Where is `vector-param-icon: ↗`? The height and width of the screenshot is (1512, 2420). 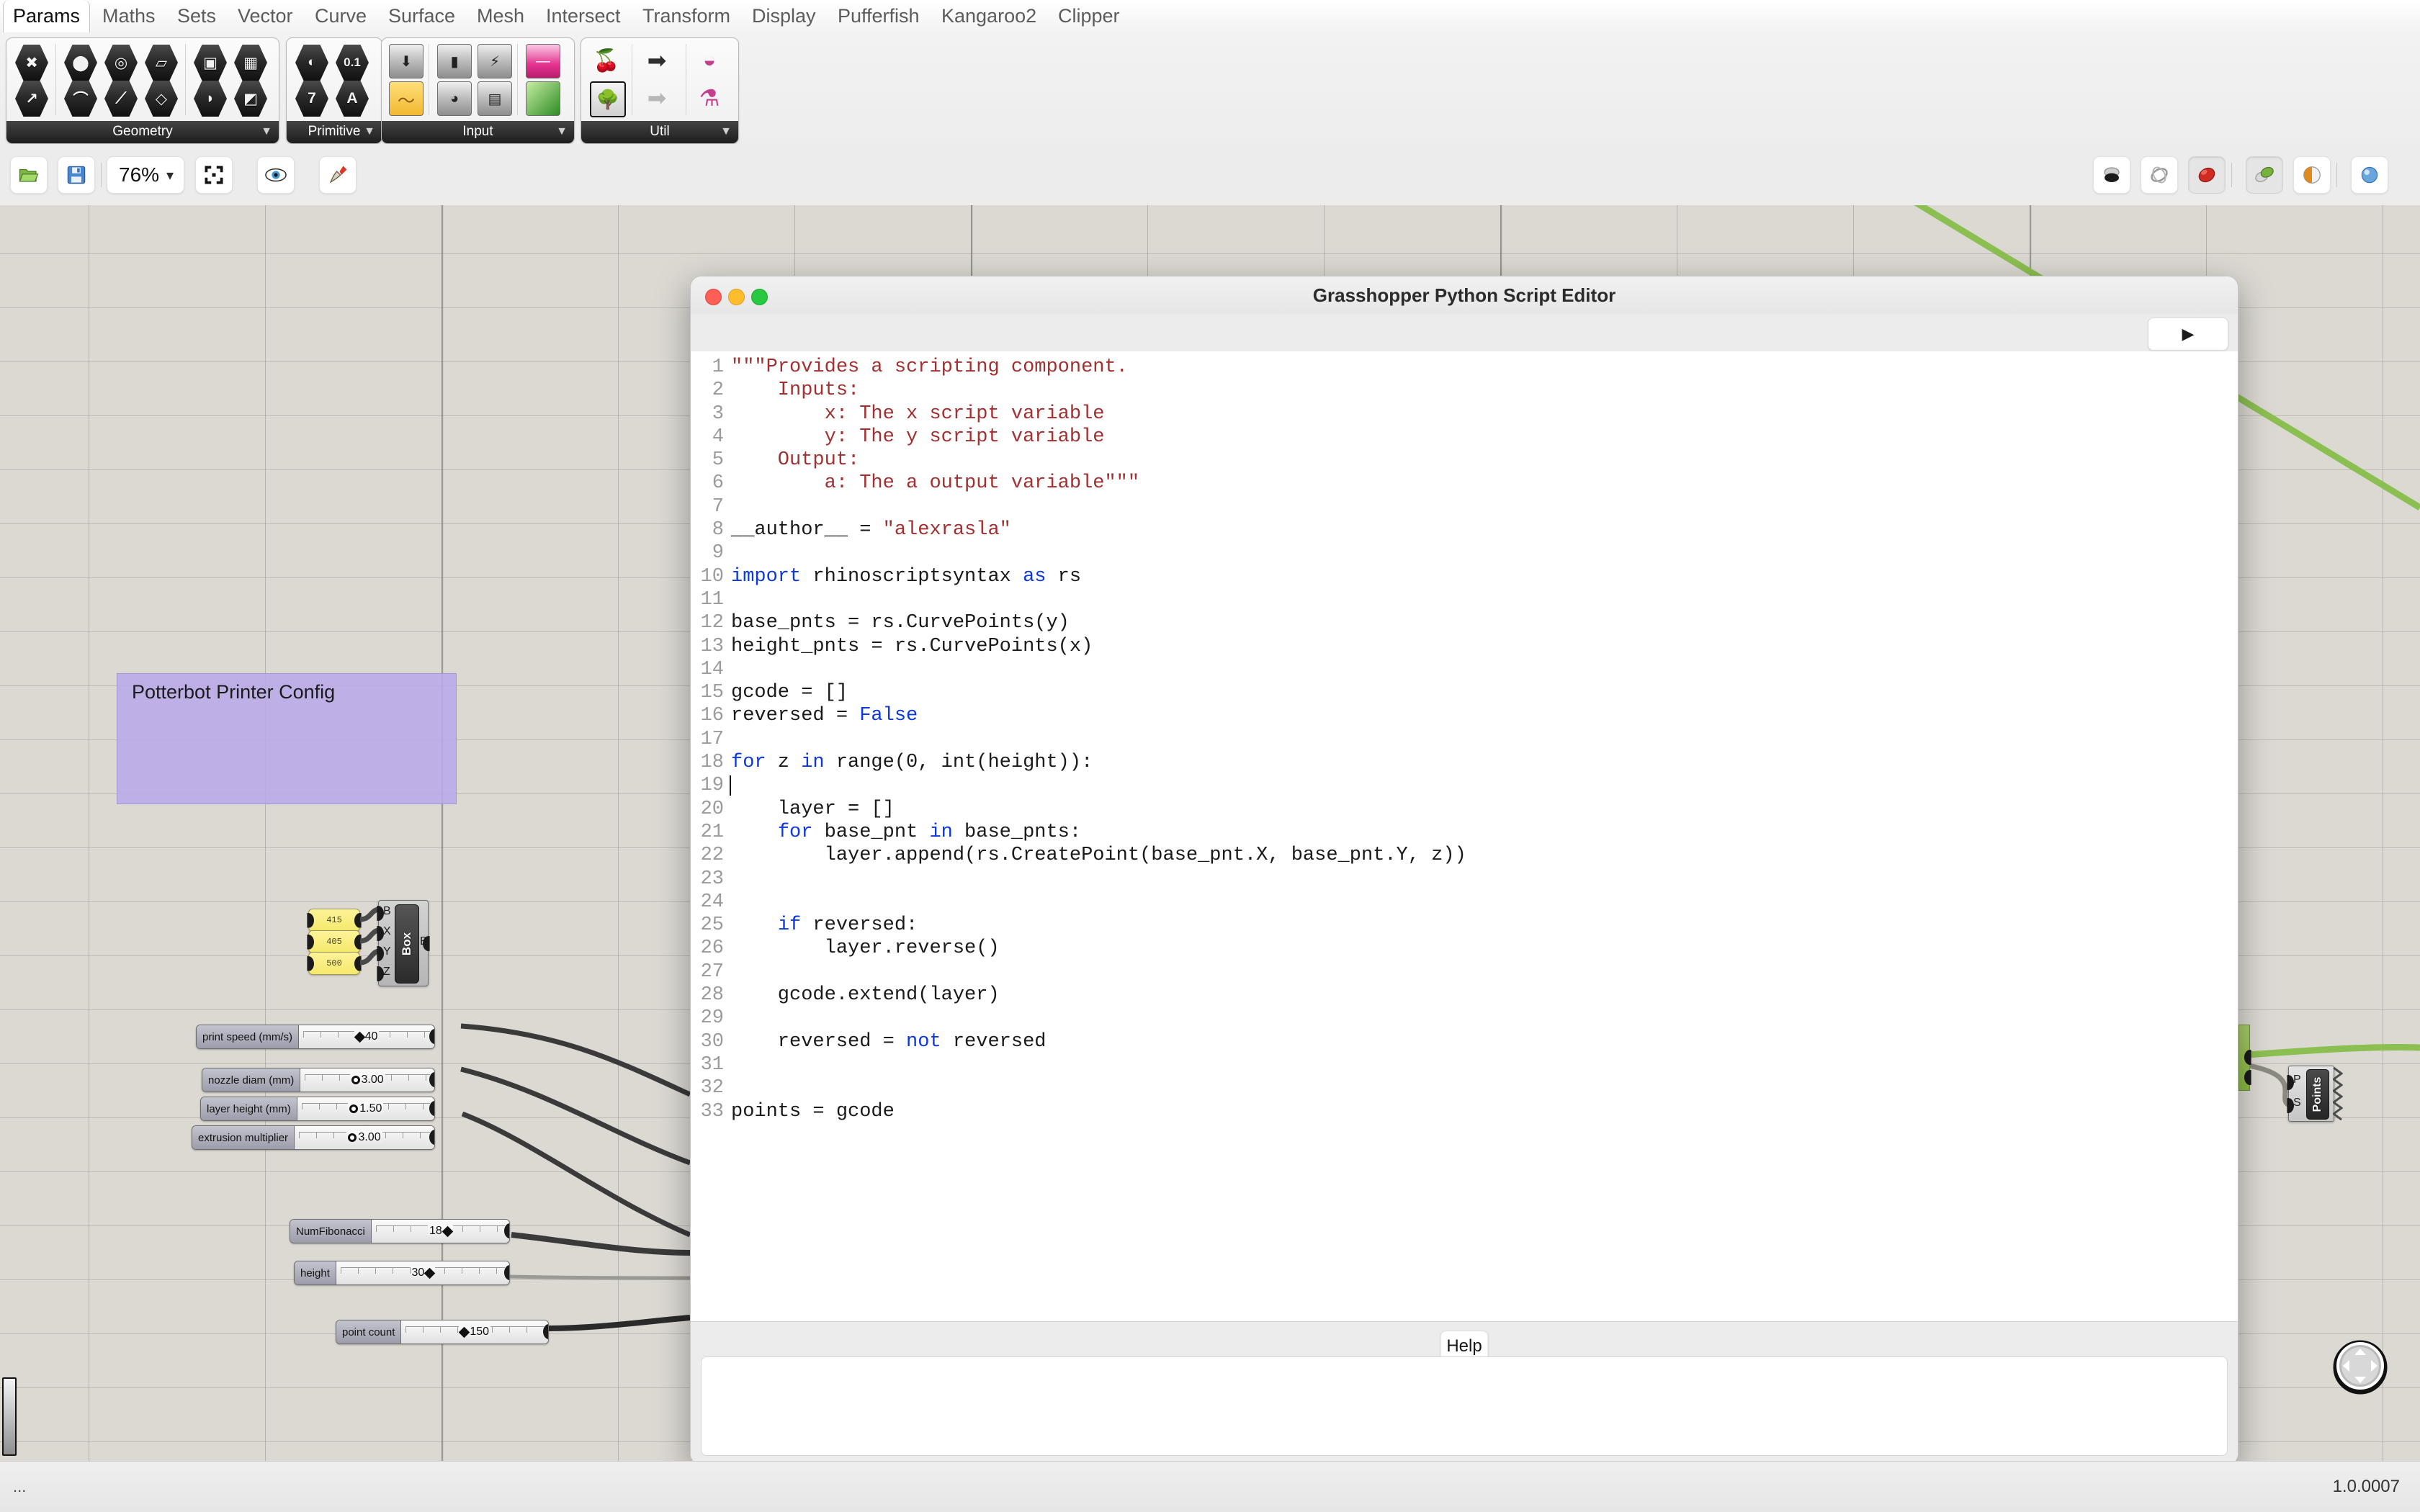
vector-param-icon: ↗ is located at coordinates (31, 99).